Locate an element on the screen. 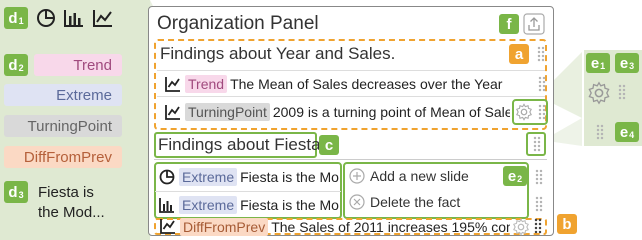 This screenshot has height=240, width=642. add-slide-label: Add a new slide is located at coordinates (419, 176).